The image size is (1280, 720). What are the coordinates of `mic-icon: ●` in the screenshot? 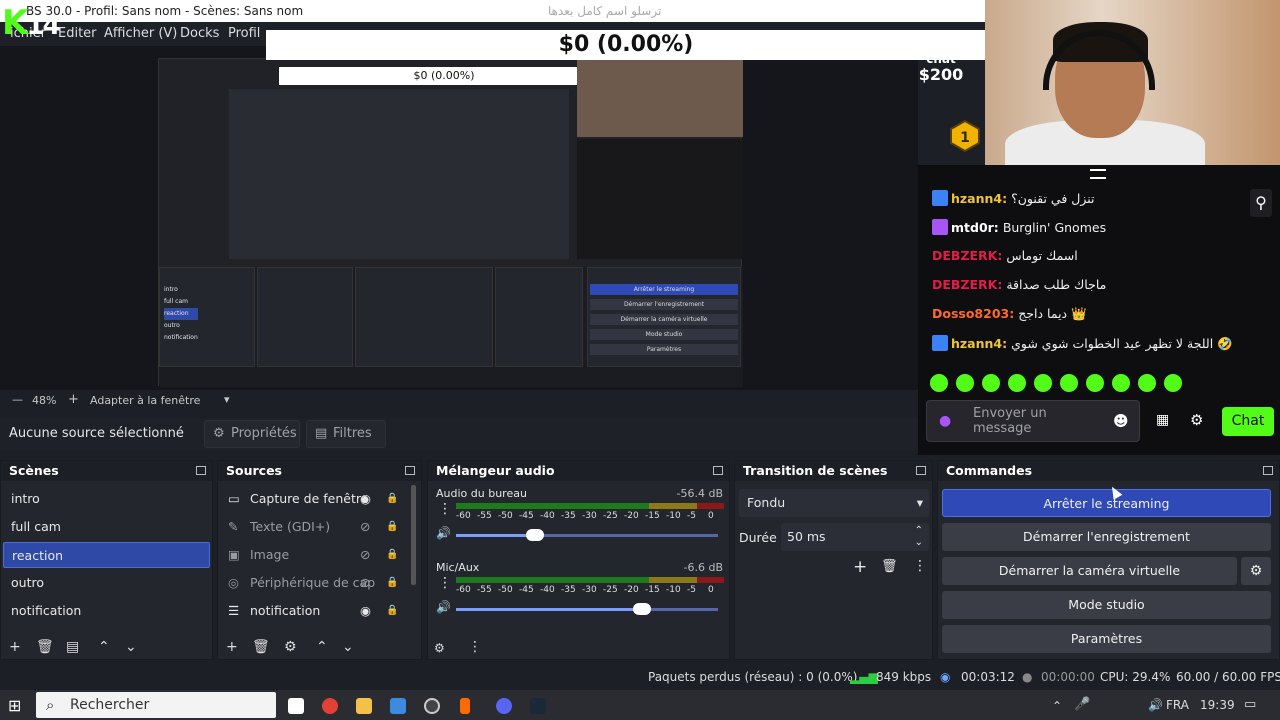 It's located at (945, 421).